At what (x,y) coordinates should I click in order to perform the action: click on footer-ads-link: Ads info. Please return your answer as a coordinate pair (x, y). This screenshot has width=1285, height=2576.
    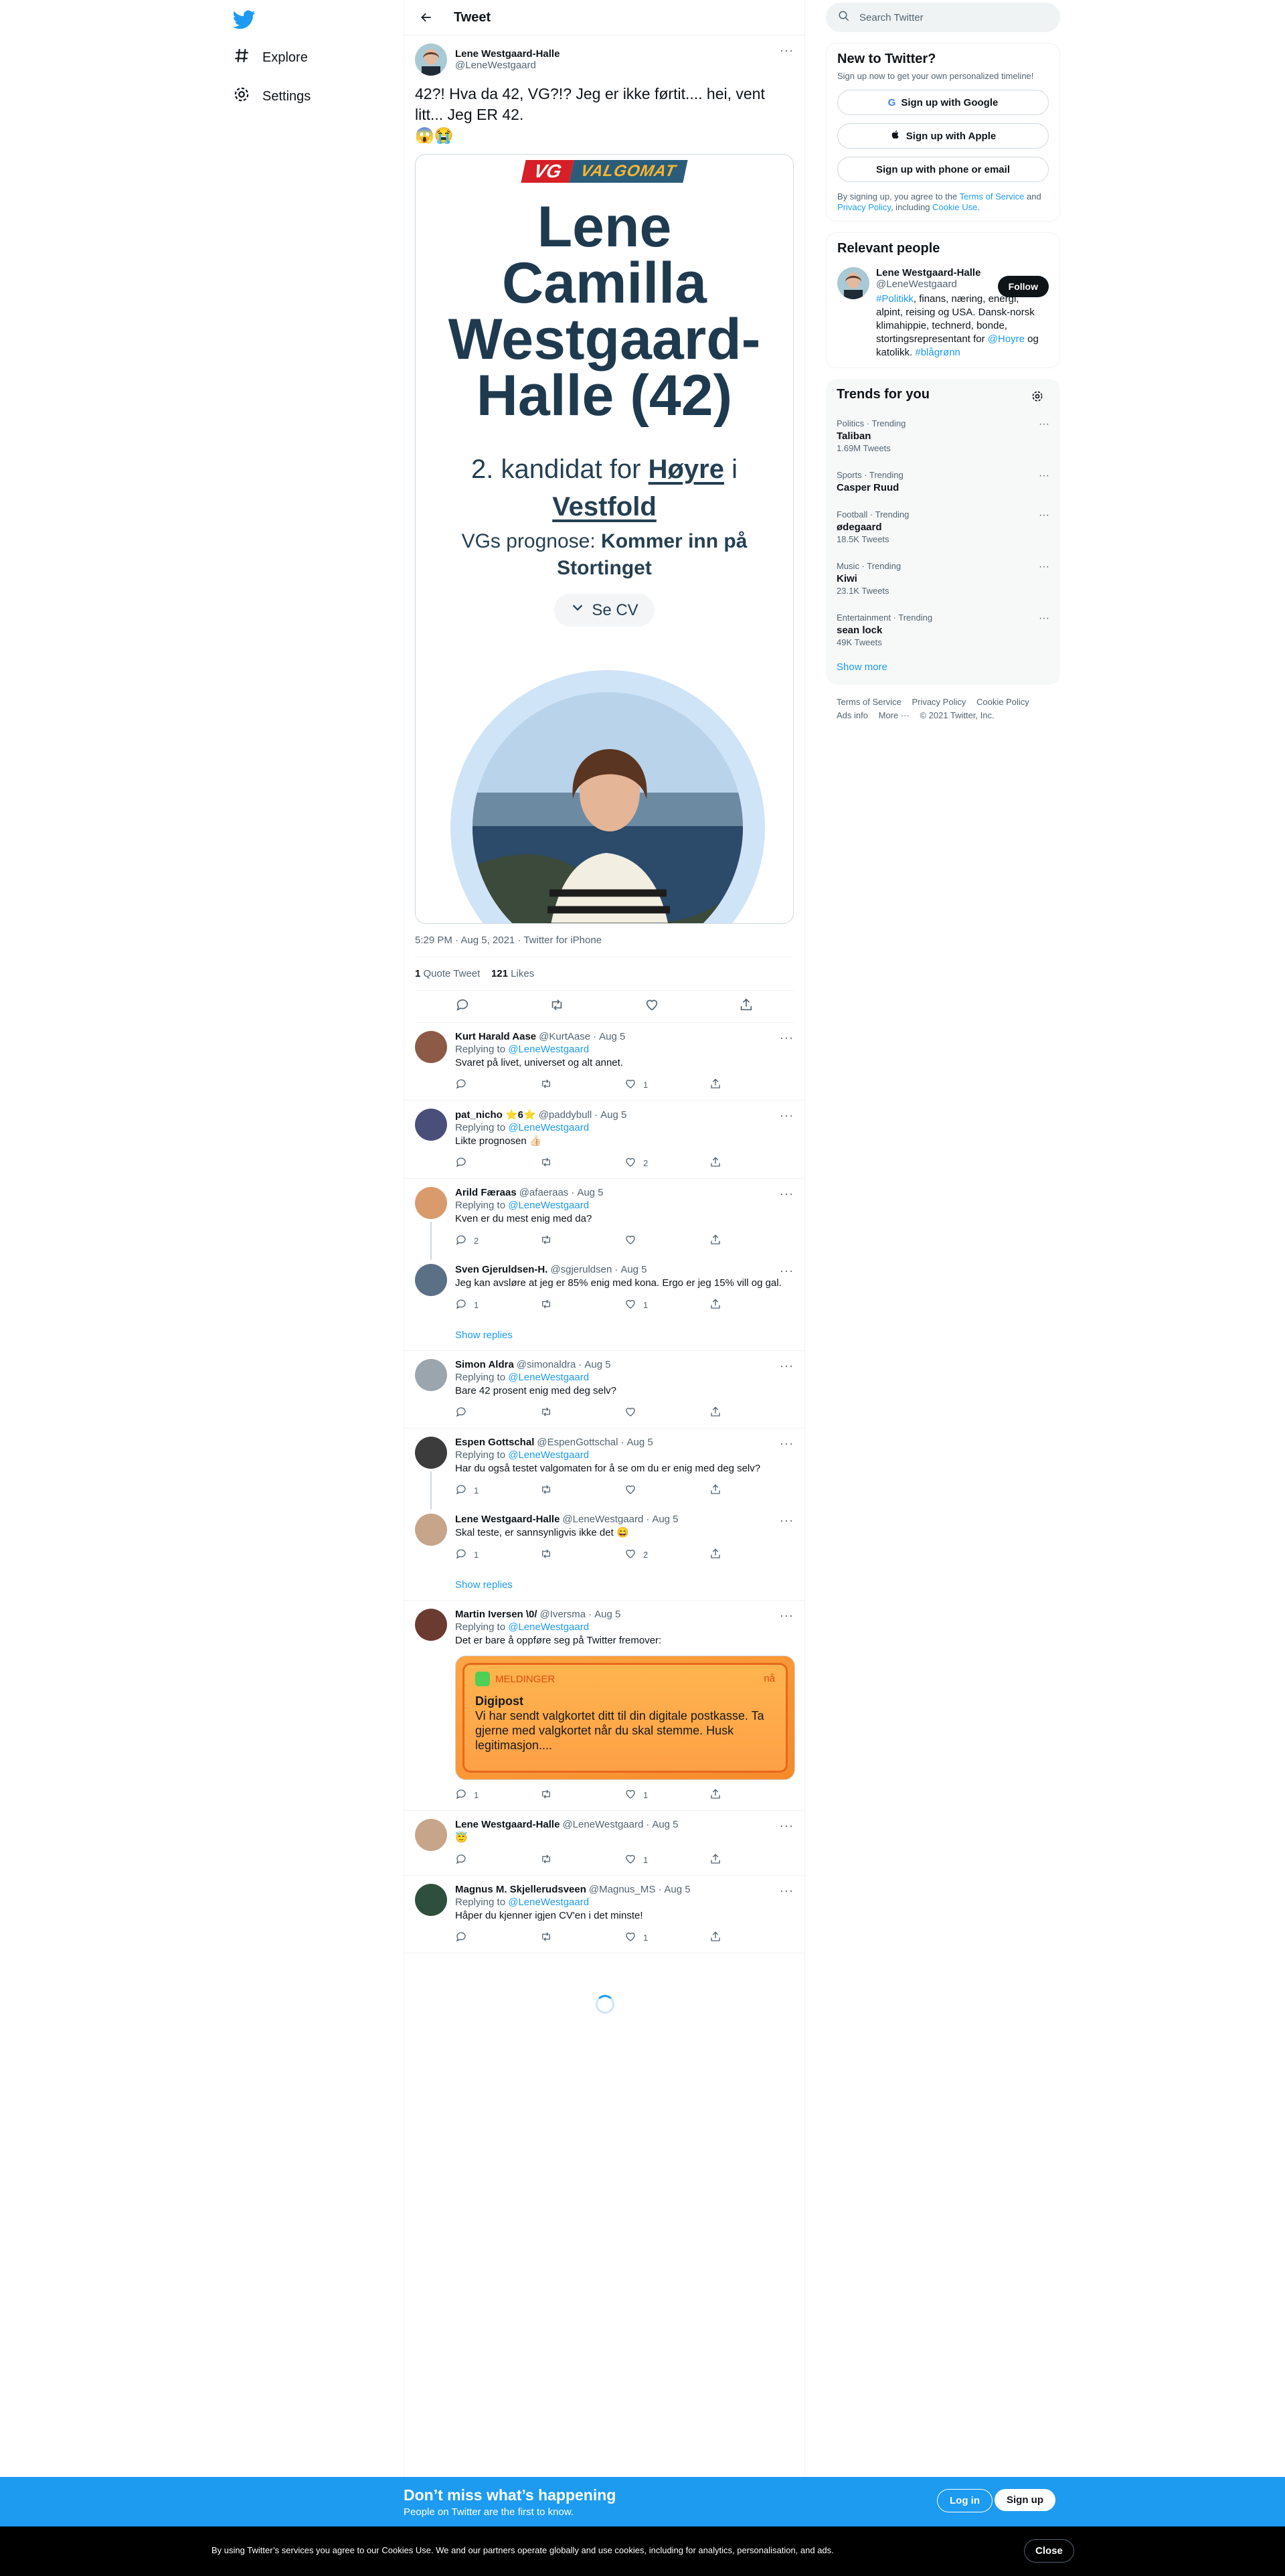
    Looking at the image, I should click on (853, 715).